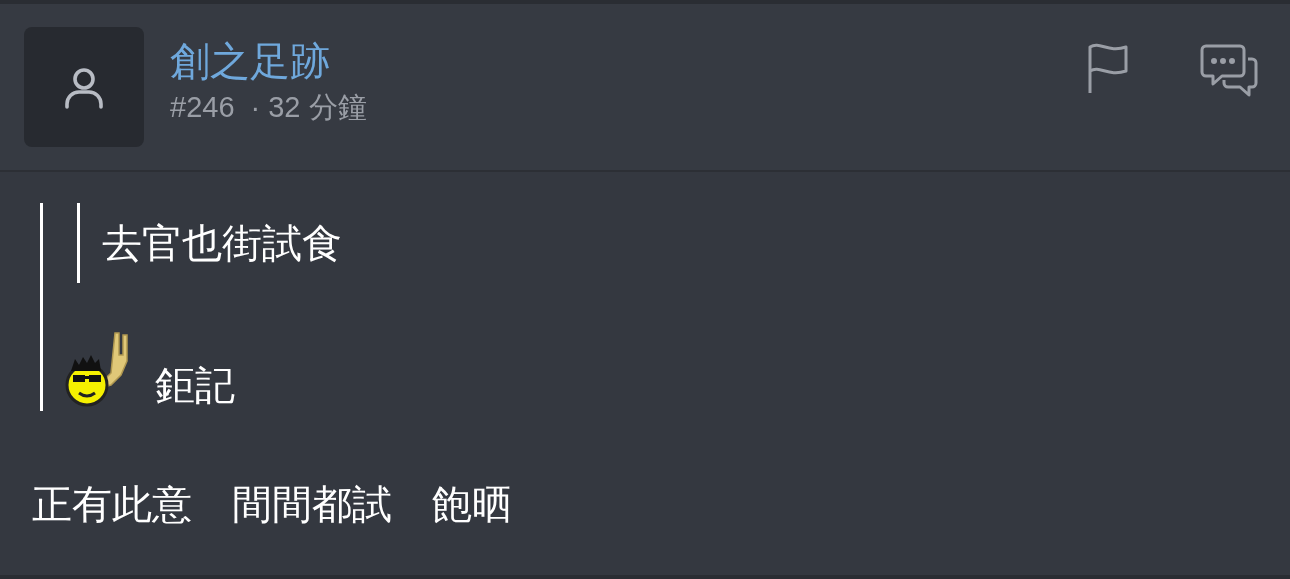 The image size is (1290, 579). What do you see at coordinates (202, 107) in the screenshot?
I see `post-number: #246` at bounding box center [202, 107].